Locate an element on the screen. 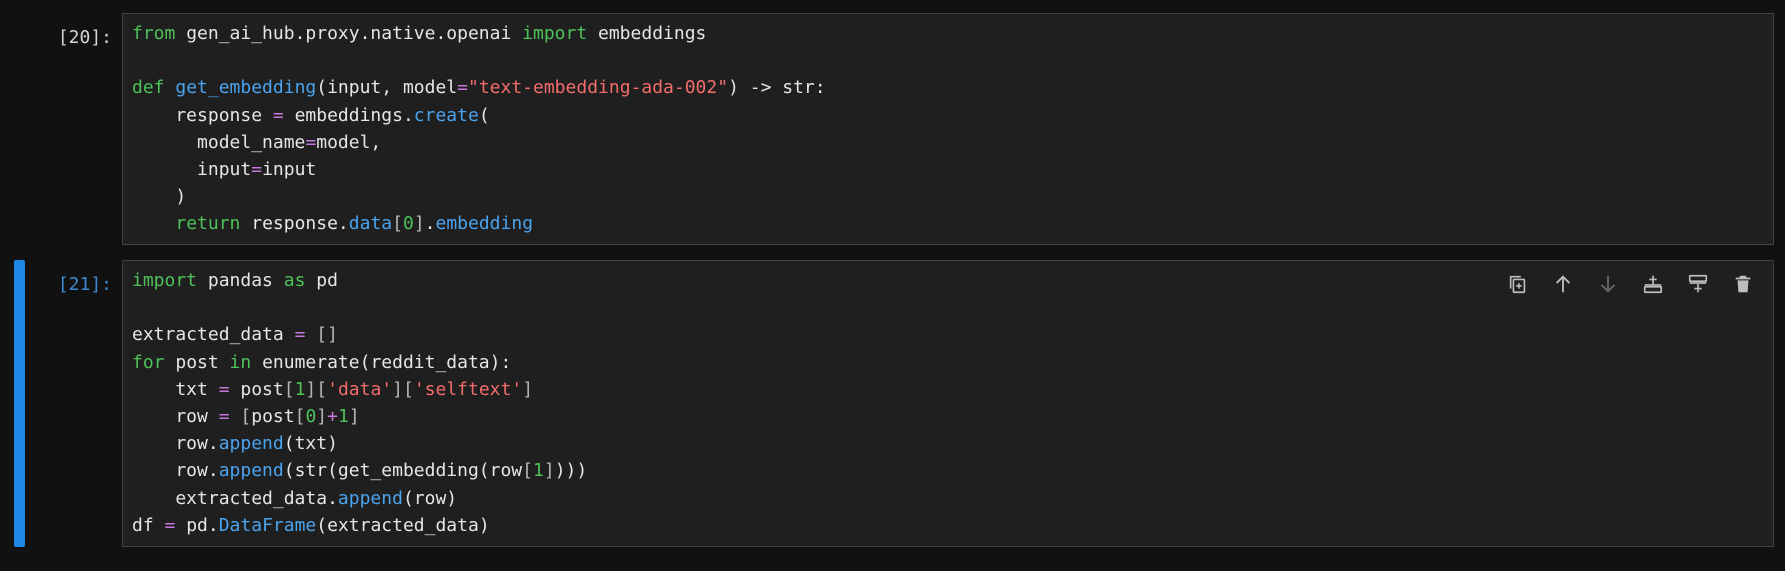 The width and height of the screenshot is (1785, 571). execution-count: [21]: is located at coordinates (84, 284).